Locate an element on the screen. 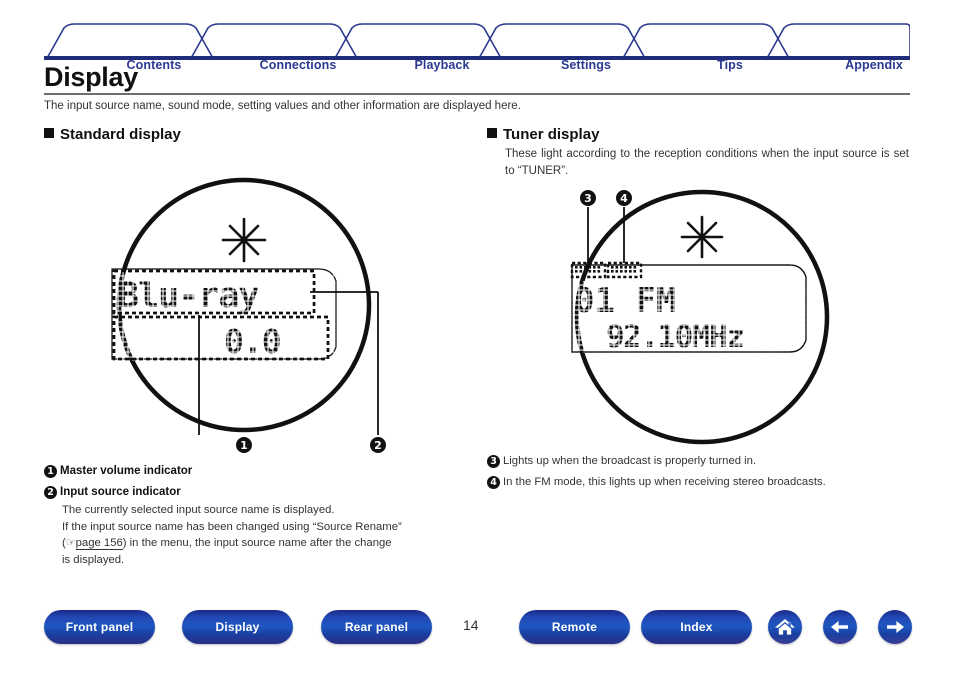 The height and width of the screenshot is (673, 954). callout-marker-1: 1 is located at coordinates (244, 447).